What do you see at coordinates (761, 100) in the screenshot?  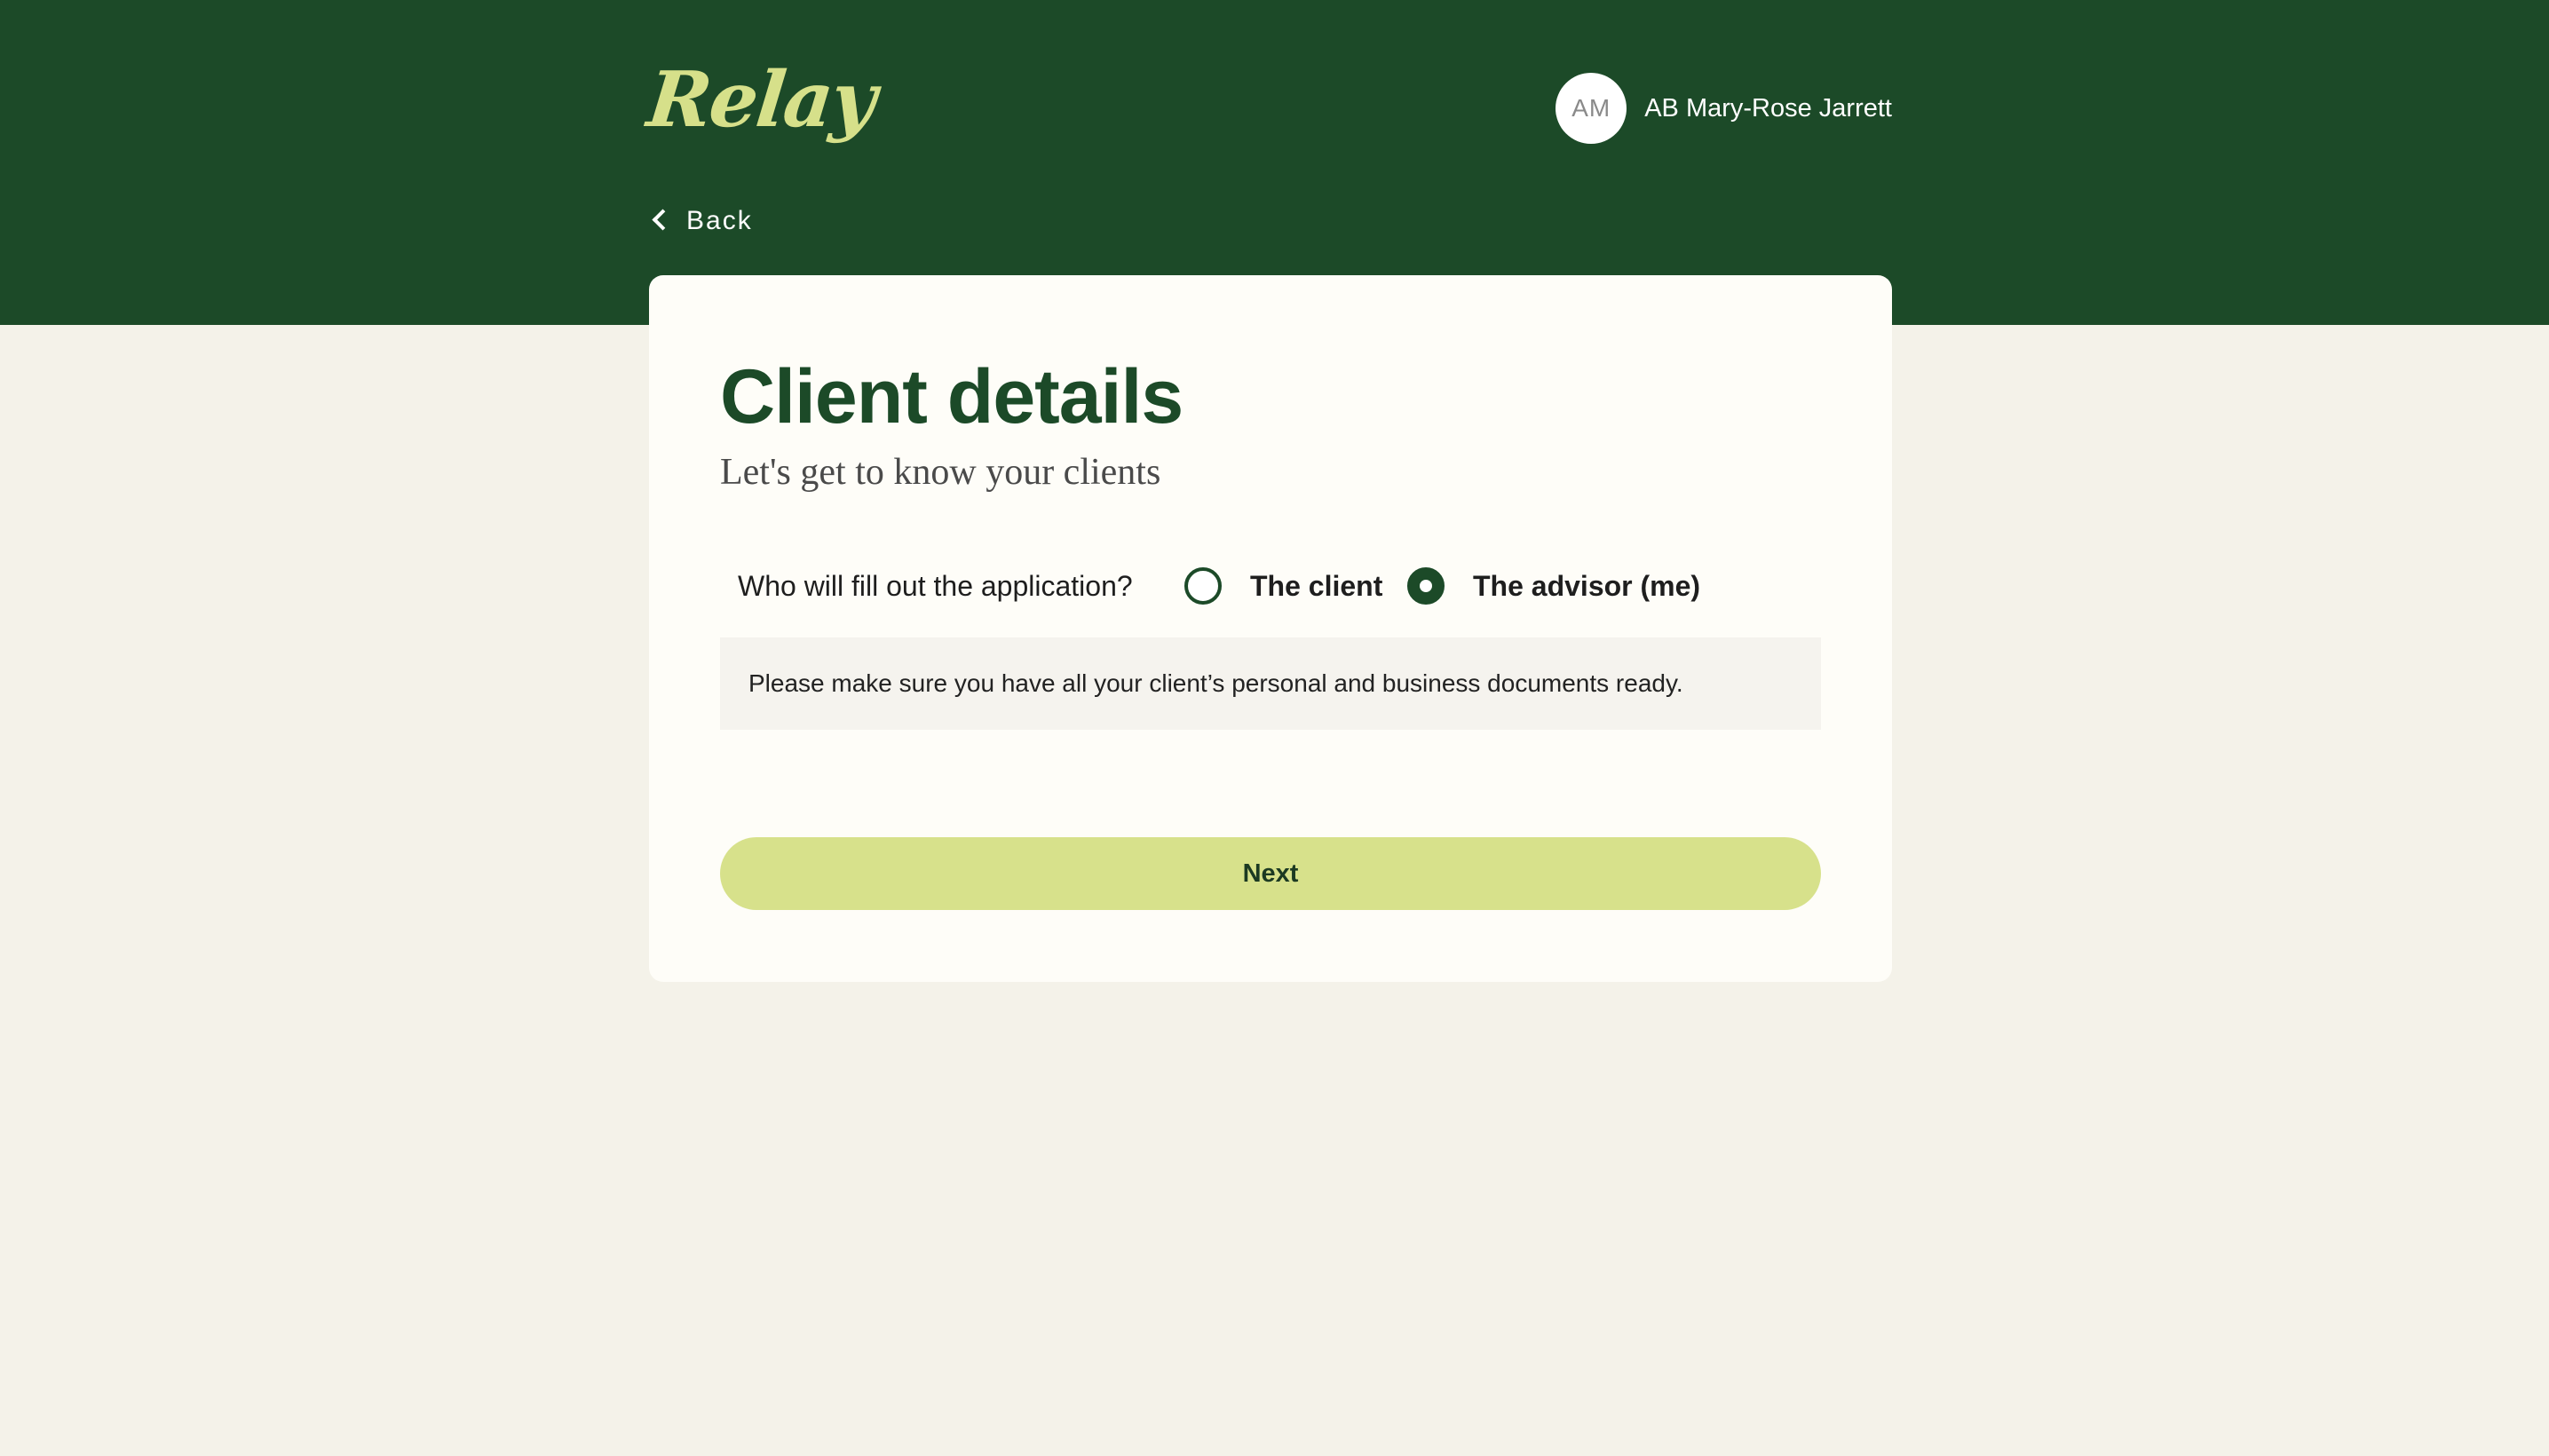 I see `relay-logo: Relay` at bounding box center [761, 100].